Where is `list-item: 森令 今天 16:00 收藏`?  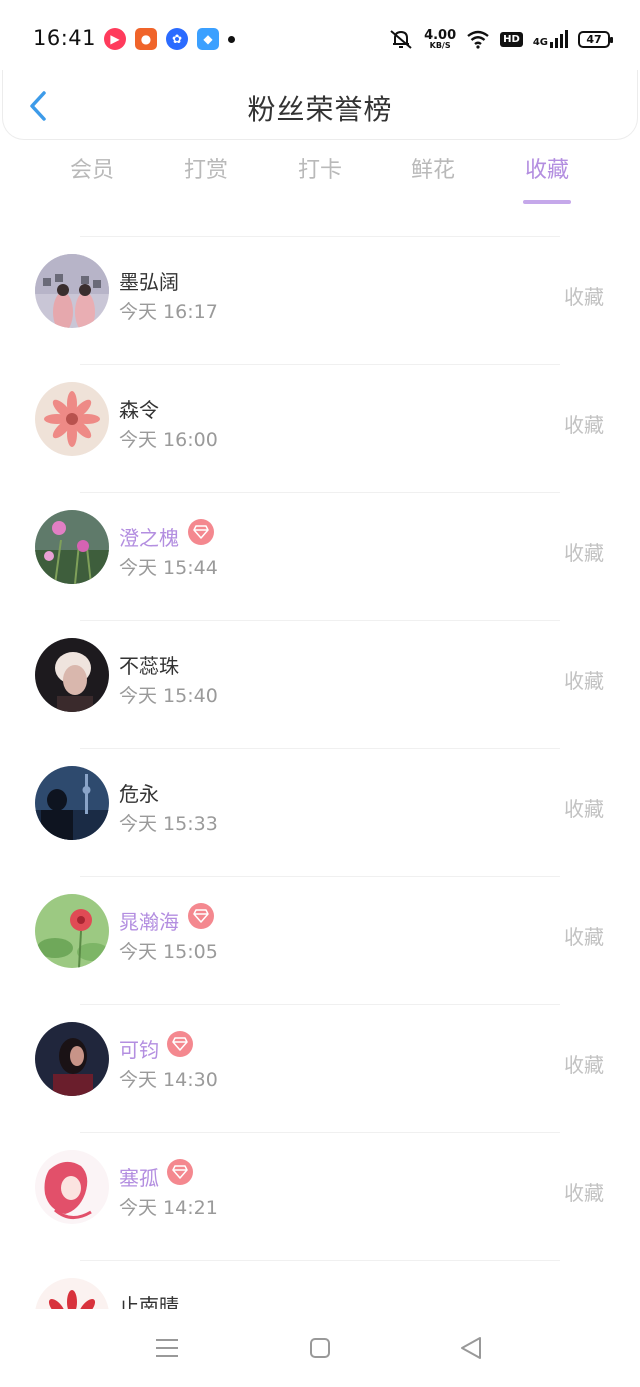
list-item: 森令 今天 16:00 收藏 is located at coordinates (320, 429).